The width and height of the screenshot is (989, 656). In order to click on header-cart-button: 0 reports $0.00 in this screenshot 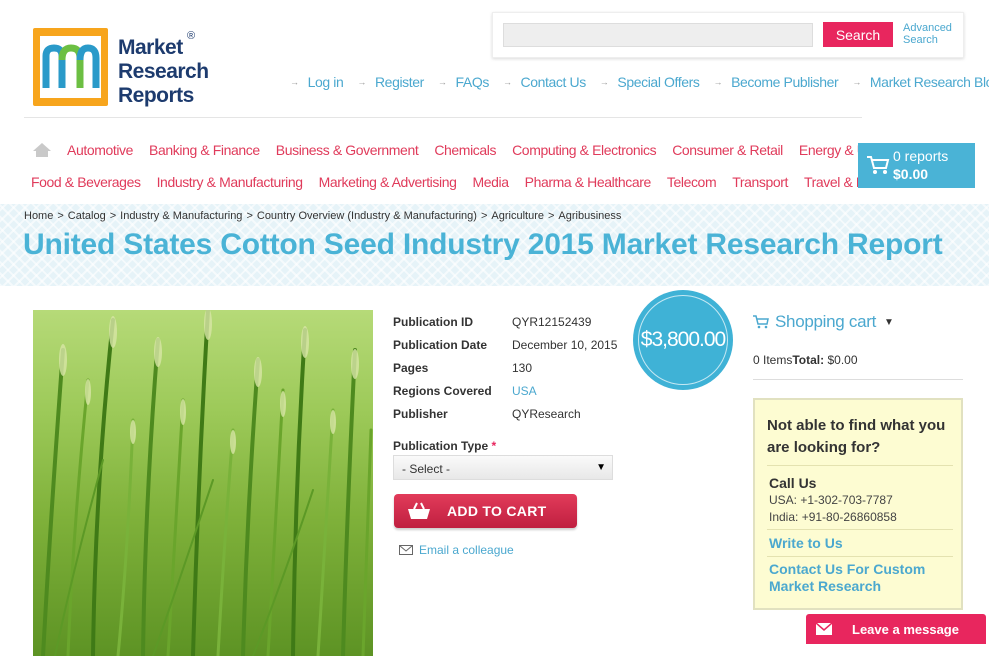, I will do `click(916, 165)`.